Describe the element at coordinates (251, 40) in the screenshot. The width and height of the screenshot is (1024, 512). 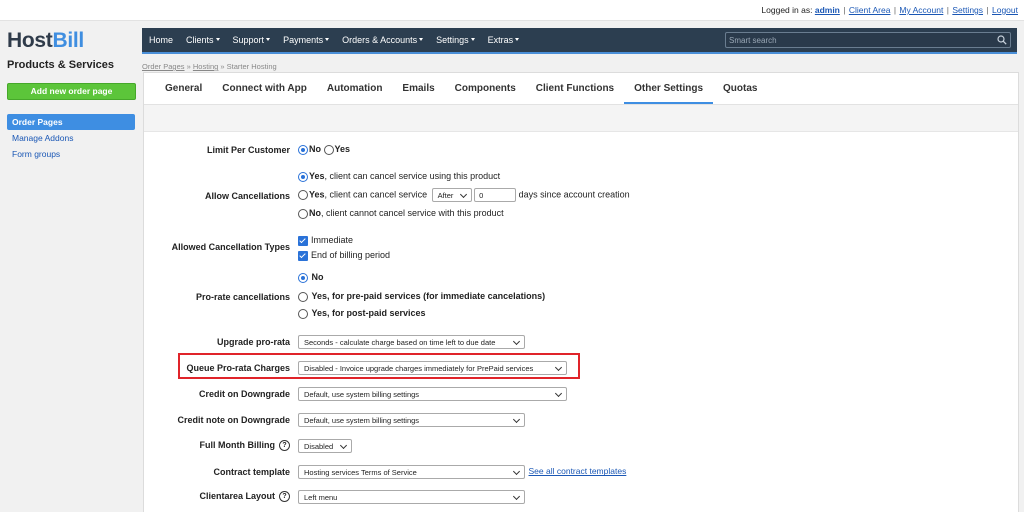
I see `nav-support: Support` at that location.